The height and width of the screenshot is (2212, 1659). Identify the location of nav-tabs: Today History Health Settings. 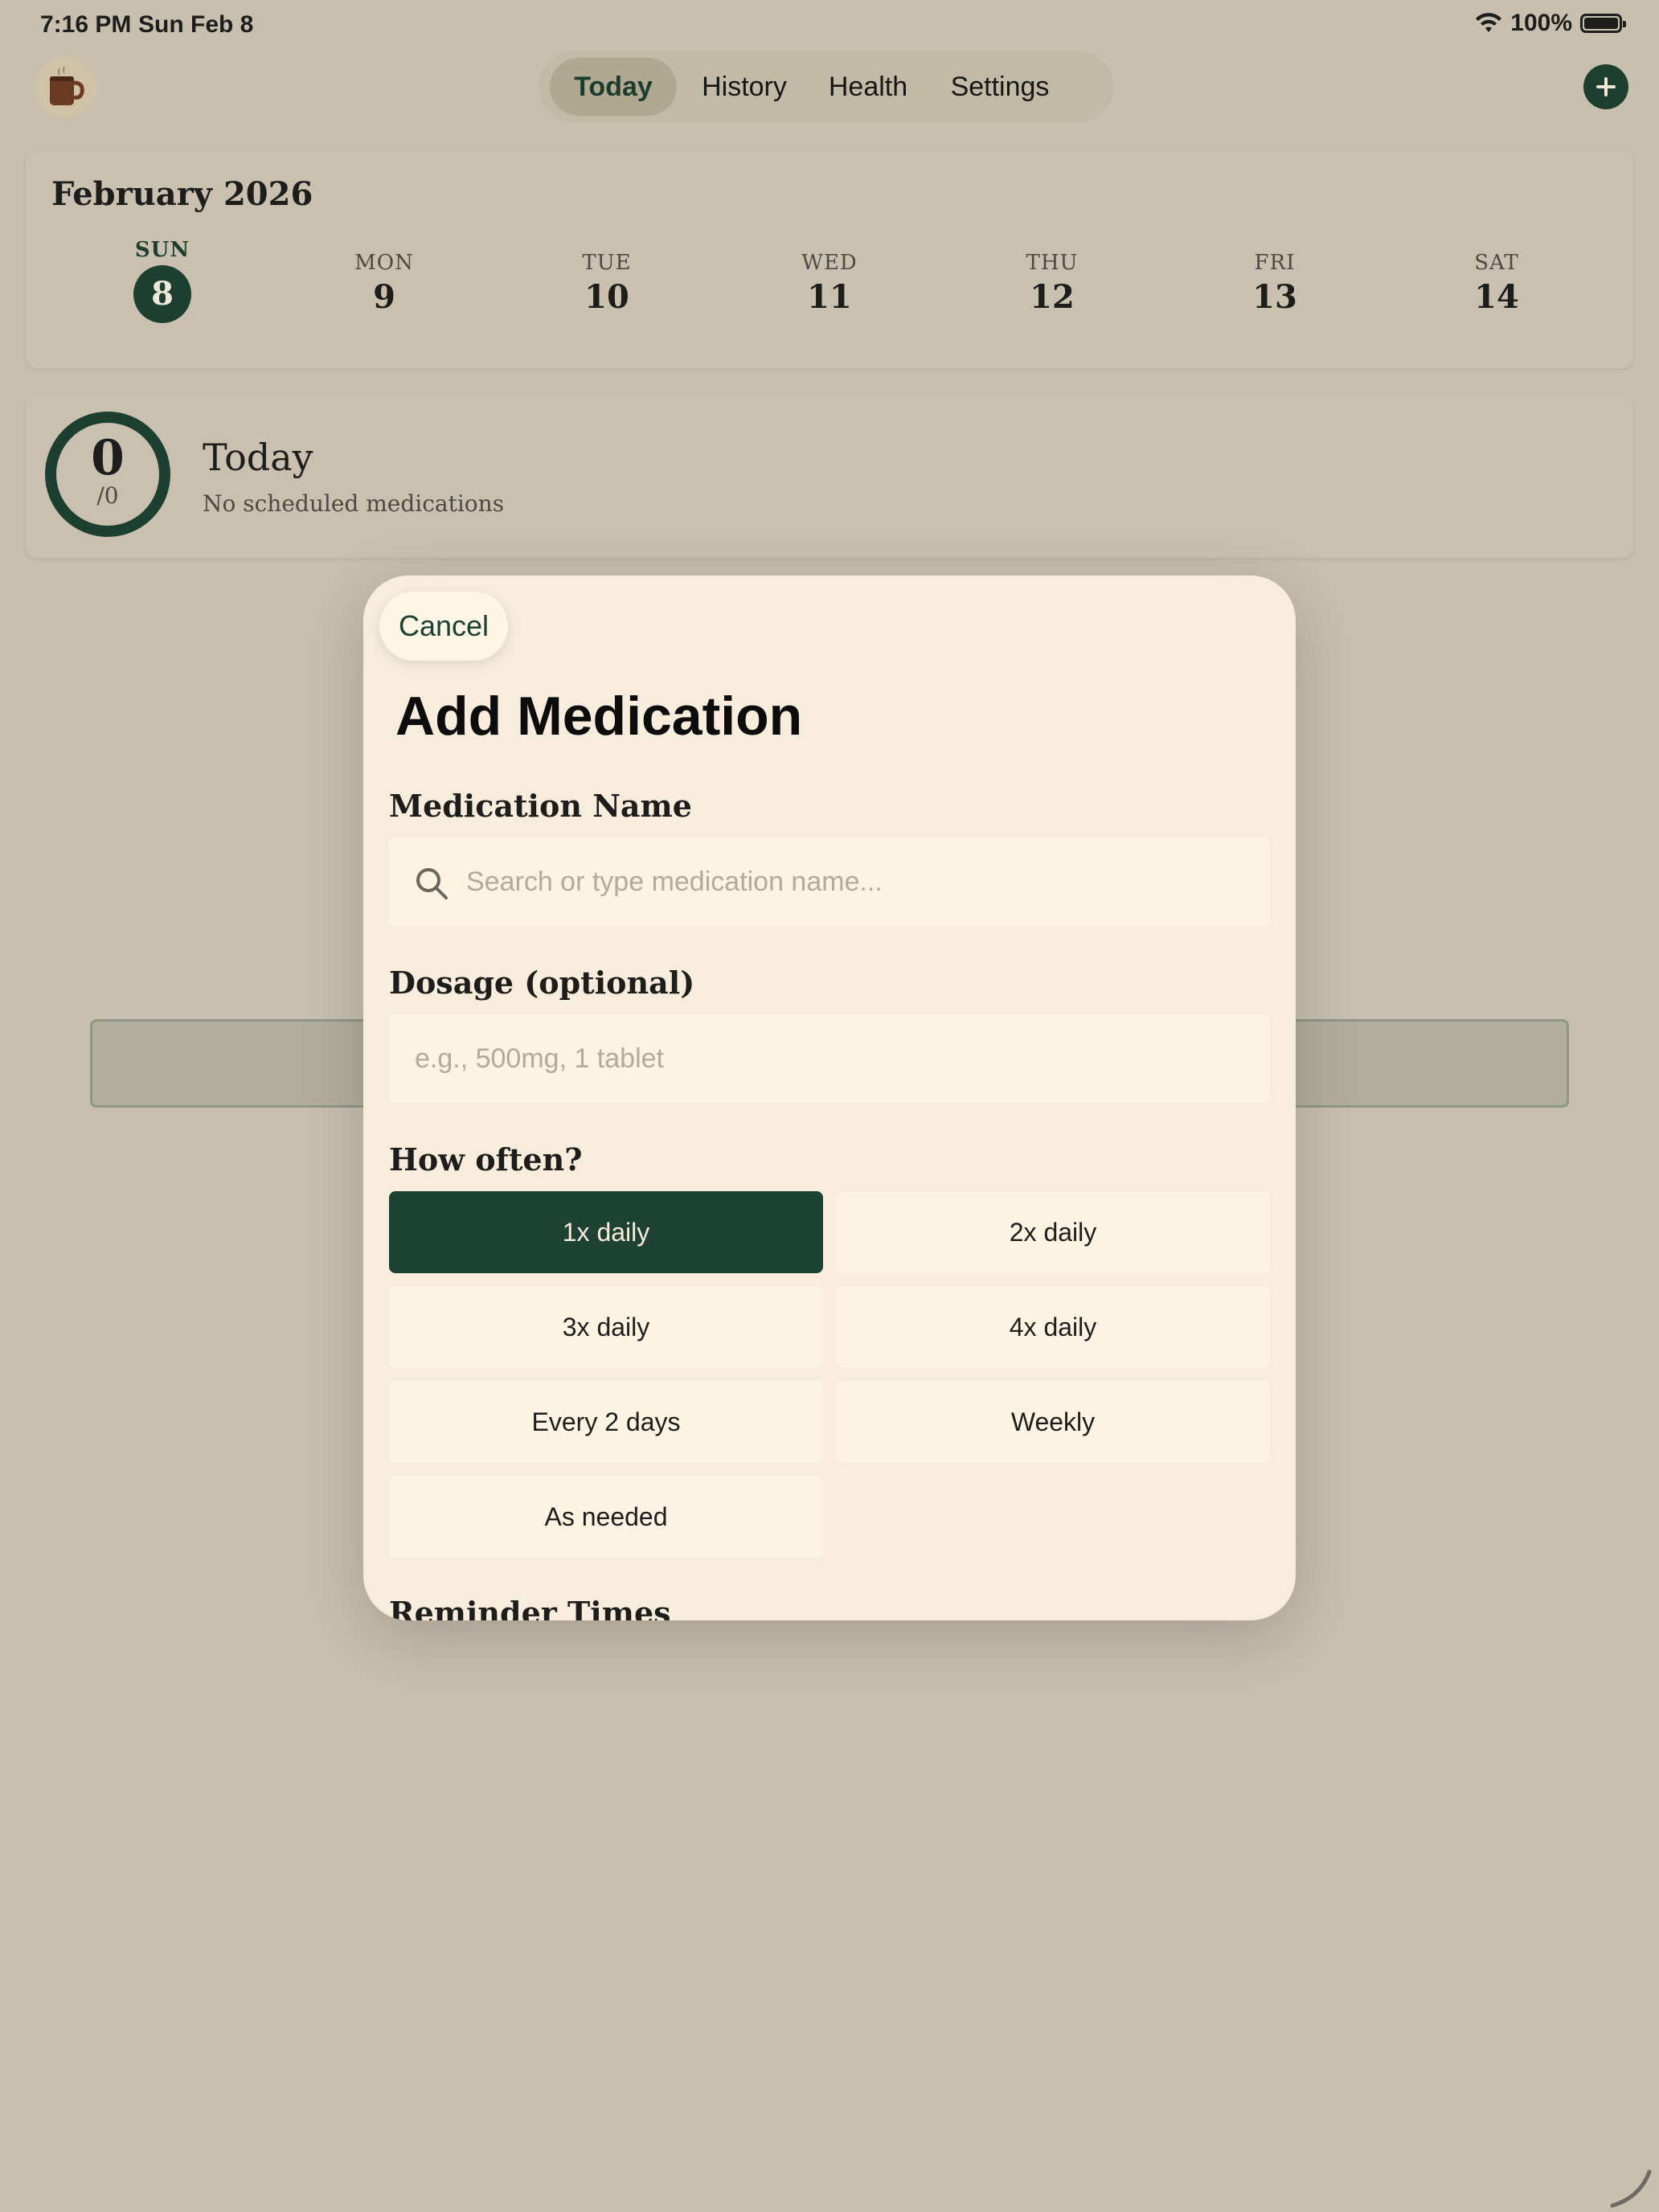
(826, 86).